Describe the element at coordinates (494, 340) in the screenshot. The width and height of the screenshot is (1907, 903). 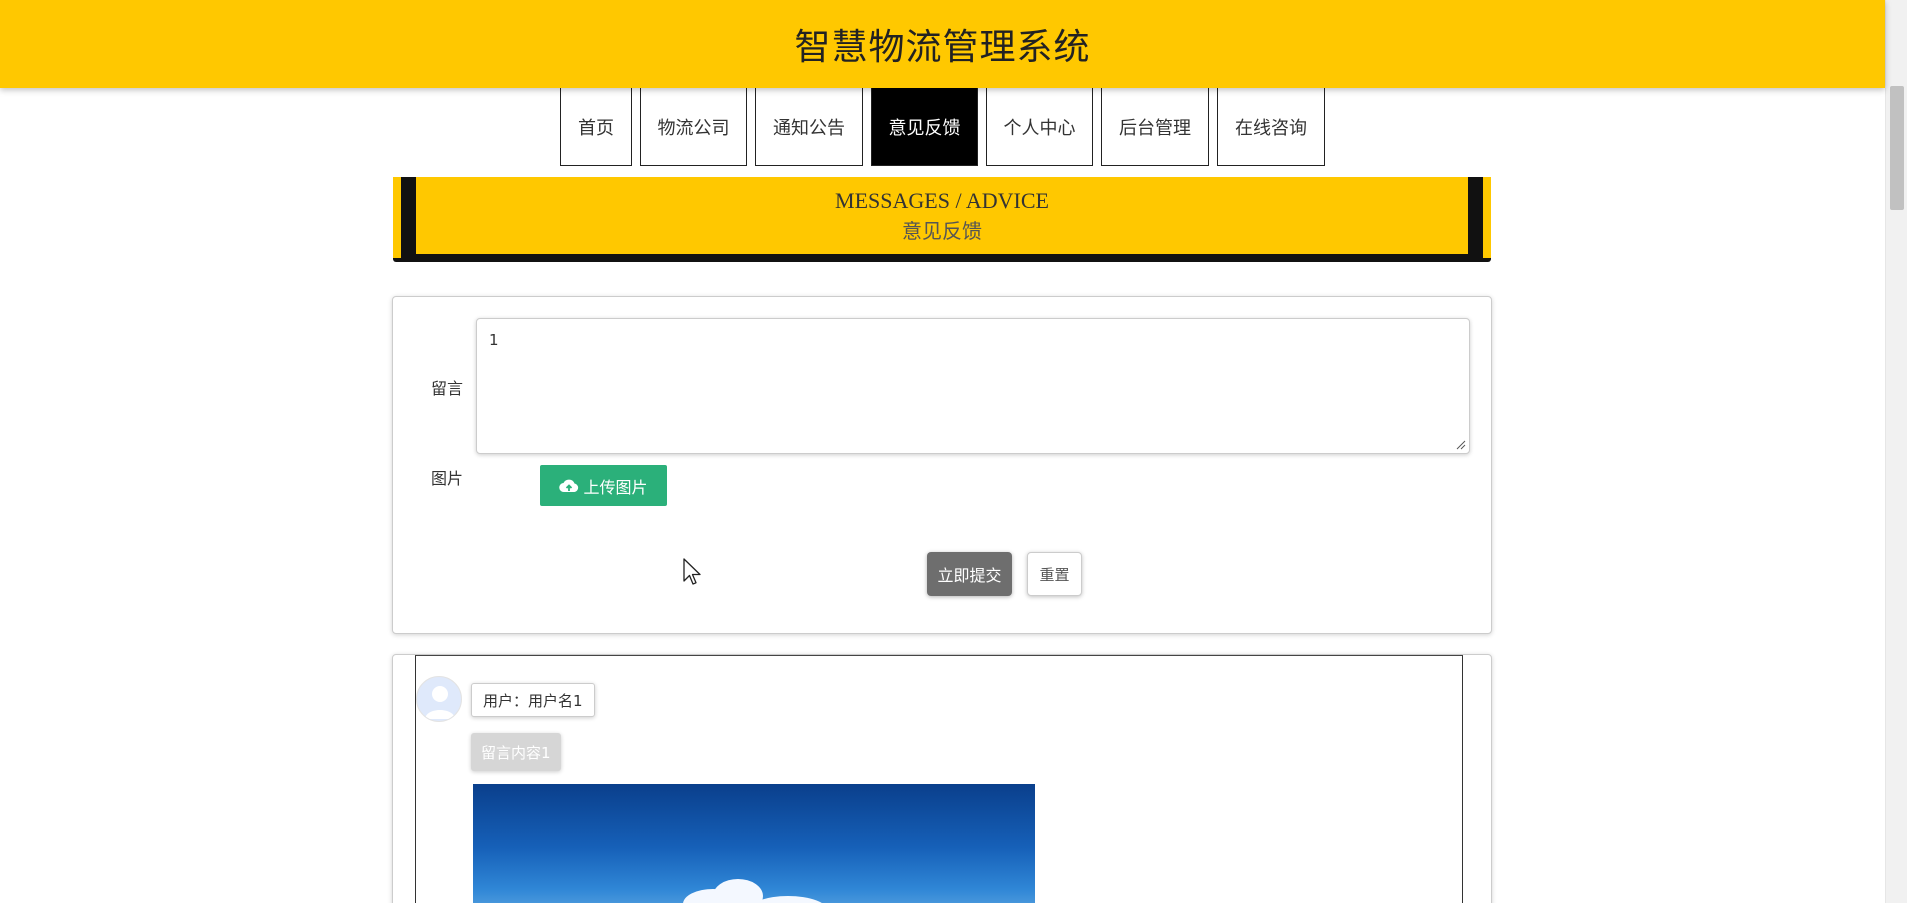
I see `message-value: 1` at that location.